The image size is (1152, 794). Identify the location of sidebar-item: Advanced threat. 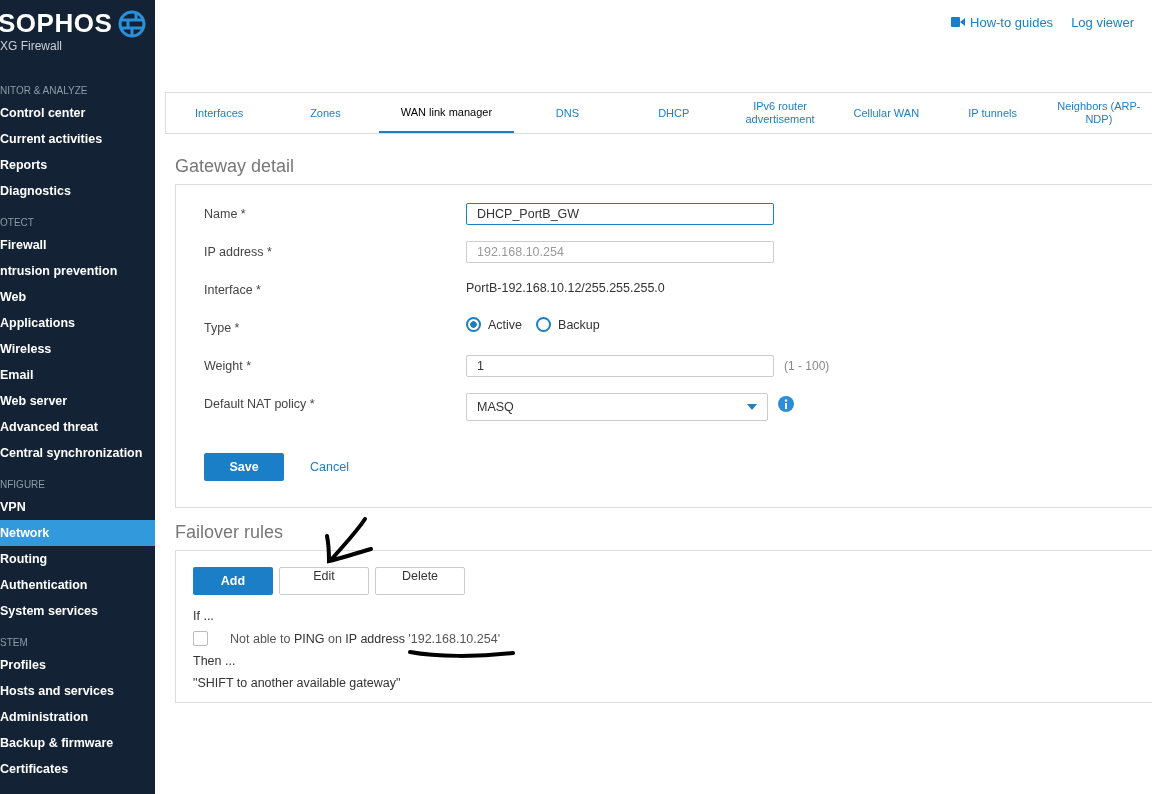
(77, 427).